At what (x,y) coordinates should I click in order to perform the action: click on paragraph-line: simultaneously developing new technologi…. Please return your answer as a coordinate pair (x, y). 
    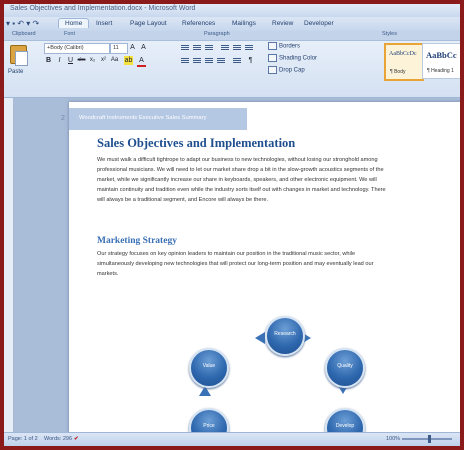
    Looking at the image, I should click on (235, 264).